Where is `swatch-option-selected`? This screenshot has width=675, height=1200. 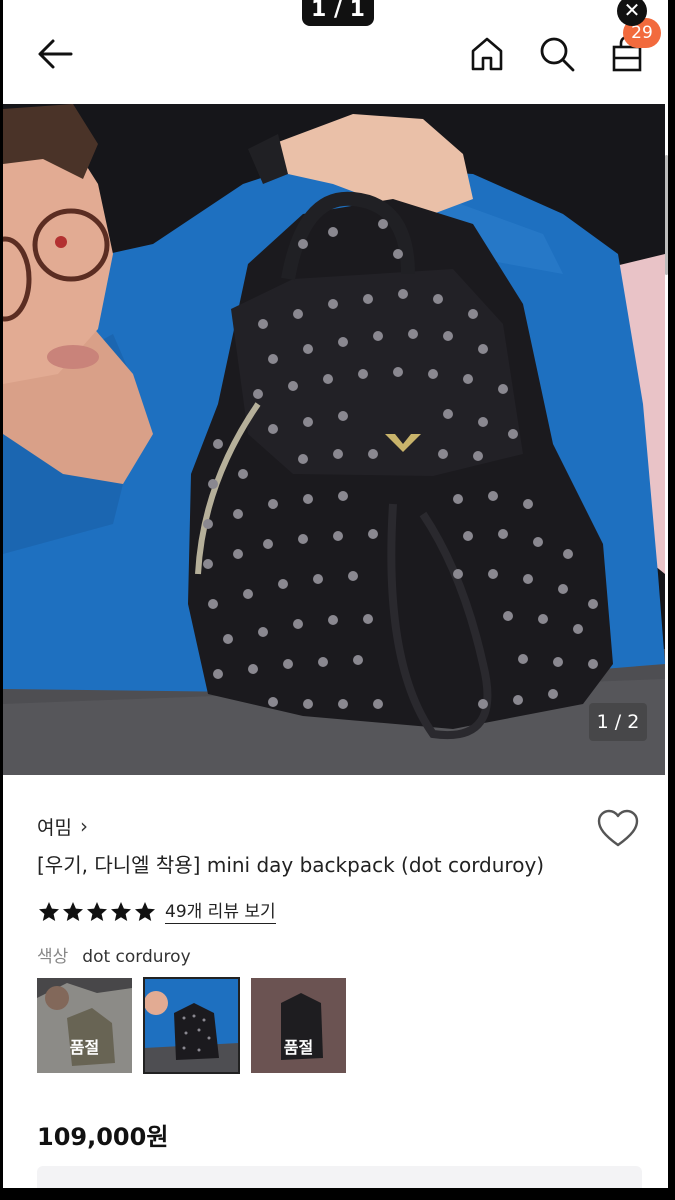
swatch-option-selected is located at coordinates (191, 1025).